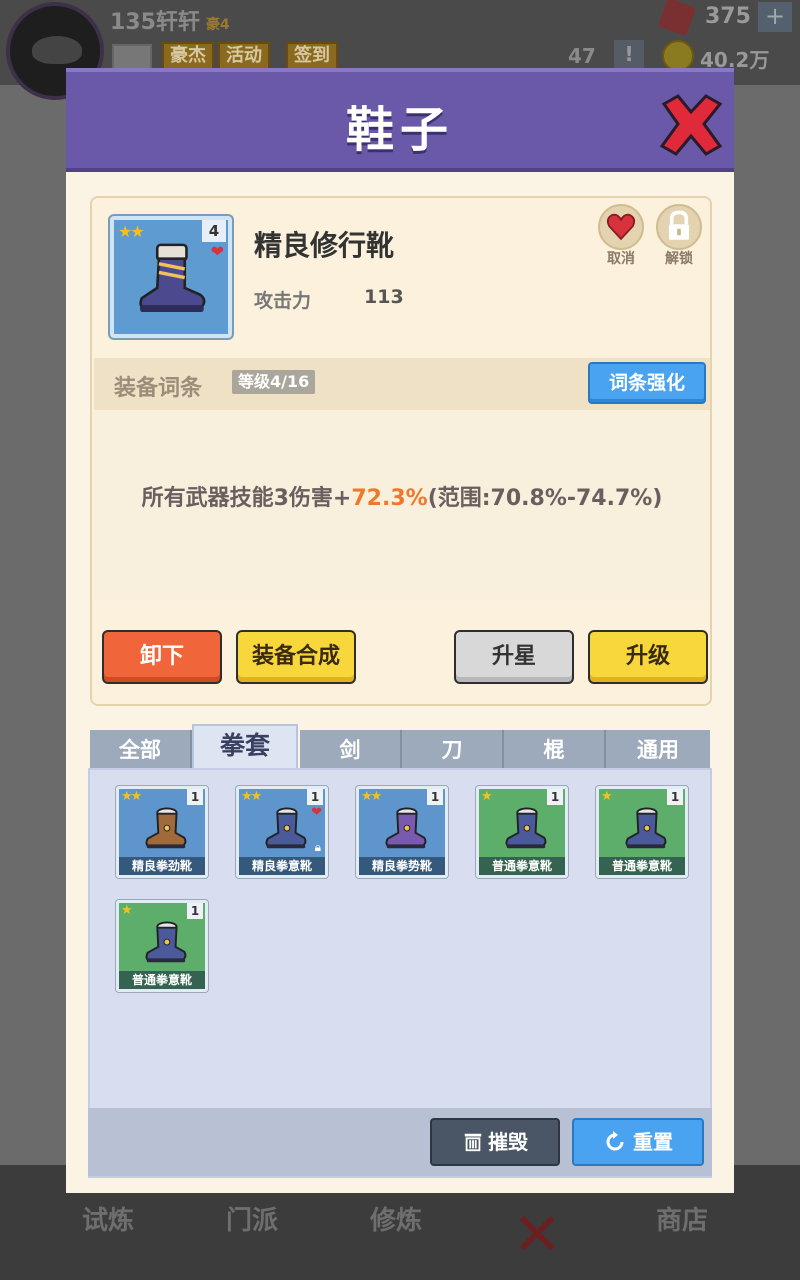 This screenshot has width=800, height=1280. I want to click on tab-all: 全部, so click(141, 750).